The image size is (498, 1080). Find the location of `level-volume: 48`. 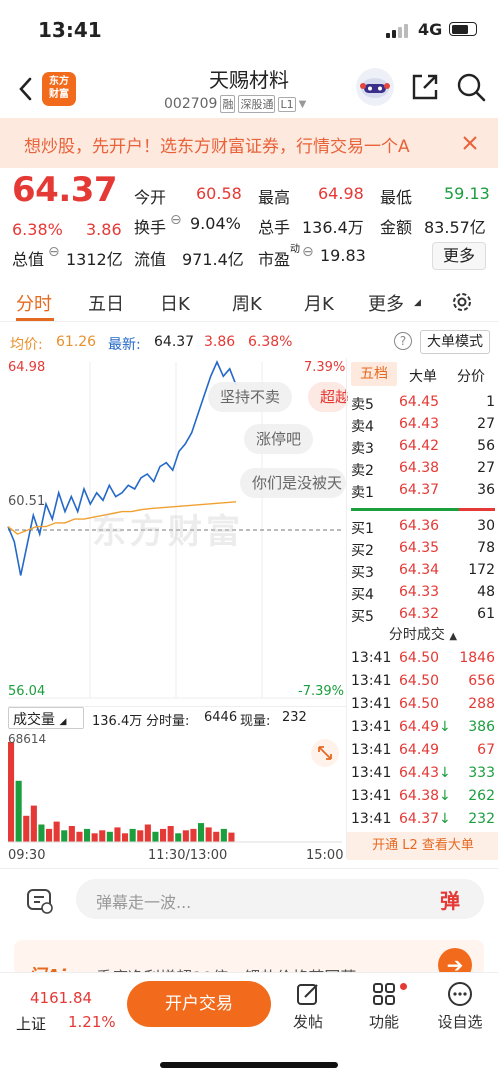

level-volume: 48 is located at coordinates (486, 592).